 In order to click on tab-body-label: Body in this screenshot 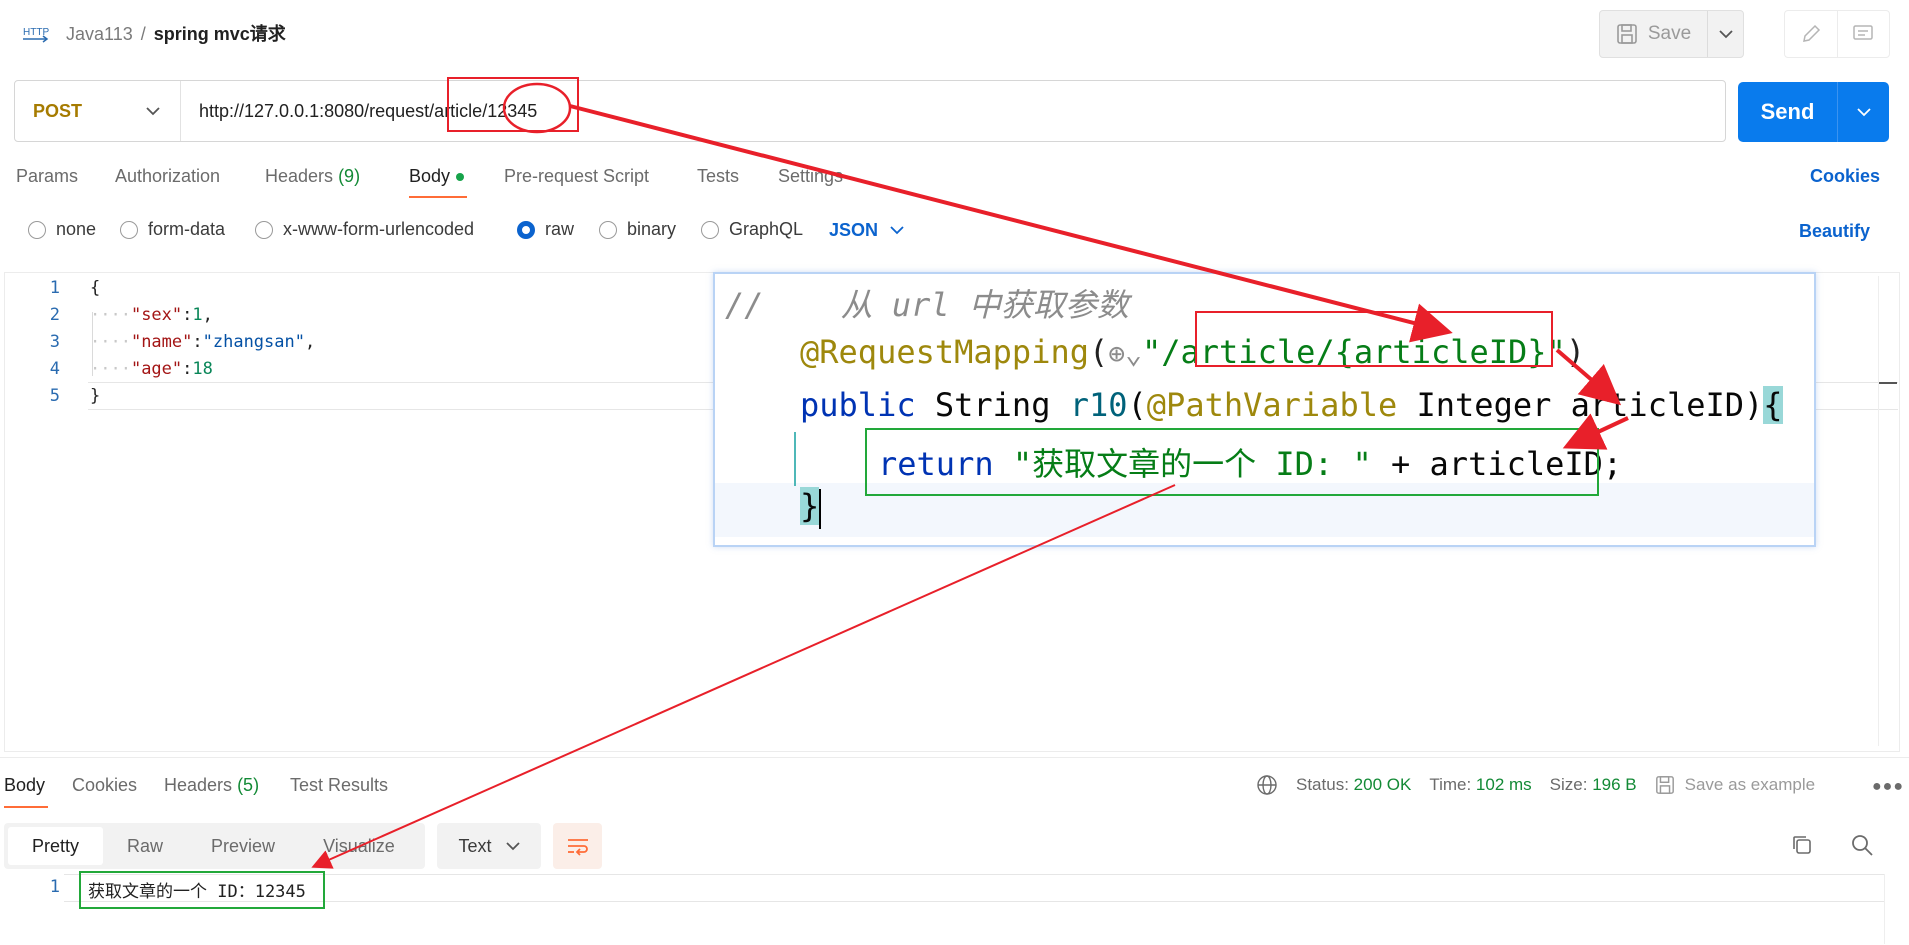, I will do `click(430, 176)`.